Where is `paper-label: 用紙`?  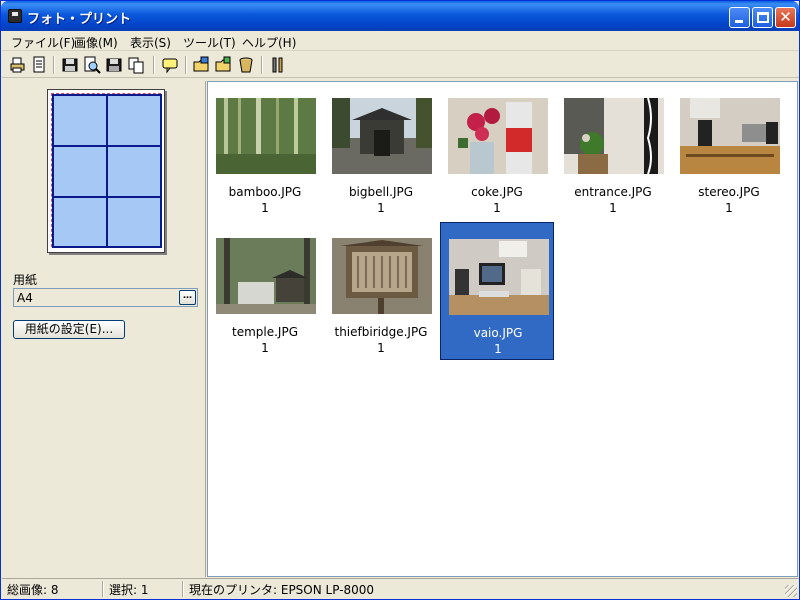 paper-label: 用紙 is located at coordinates (25, 280).